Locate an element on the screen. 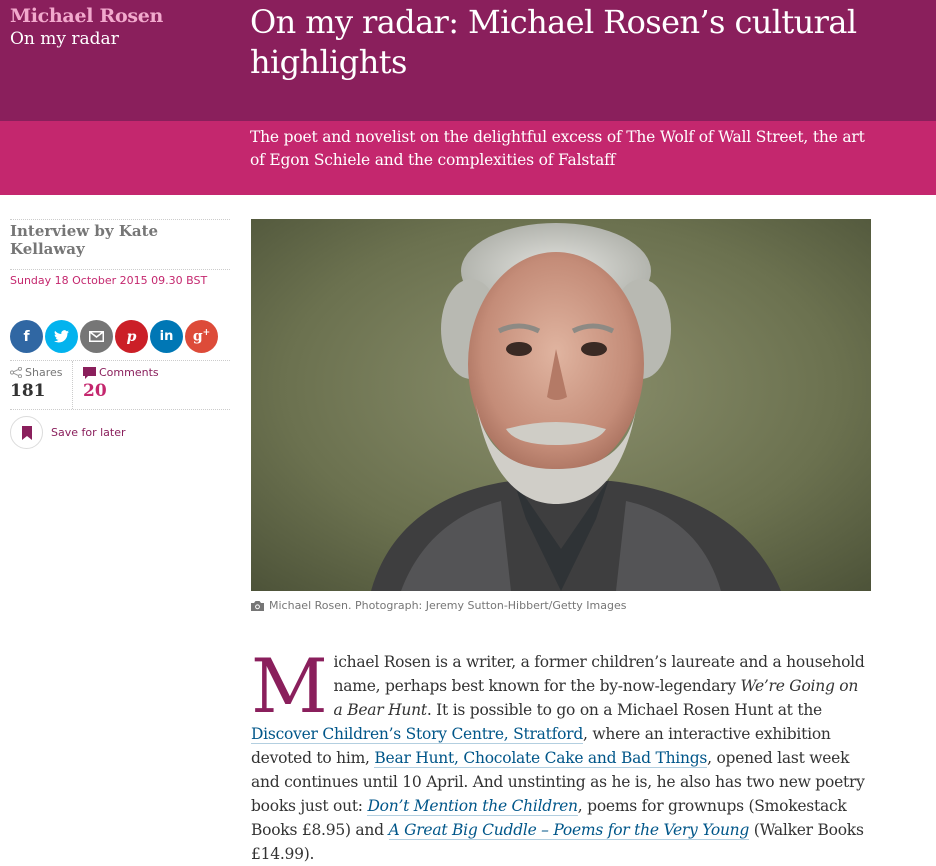 The height and width of the screenshot is (866, 936). share-icon is located at coordinates (16, 372).